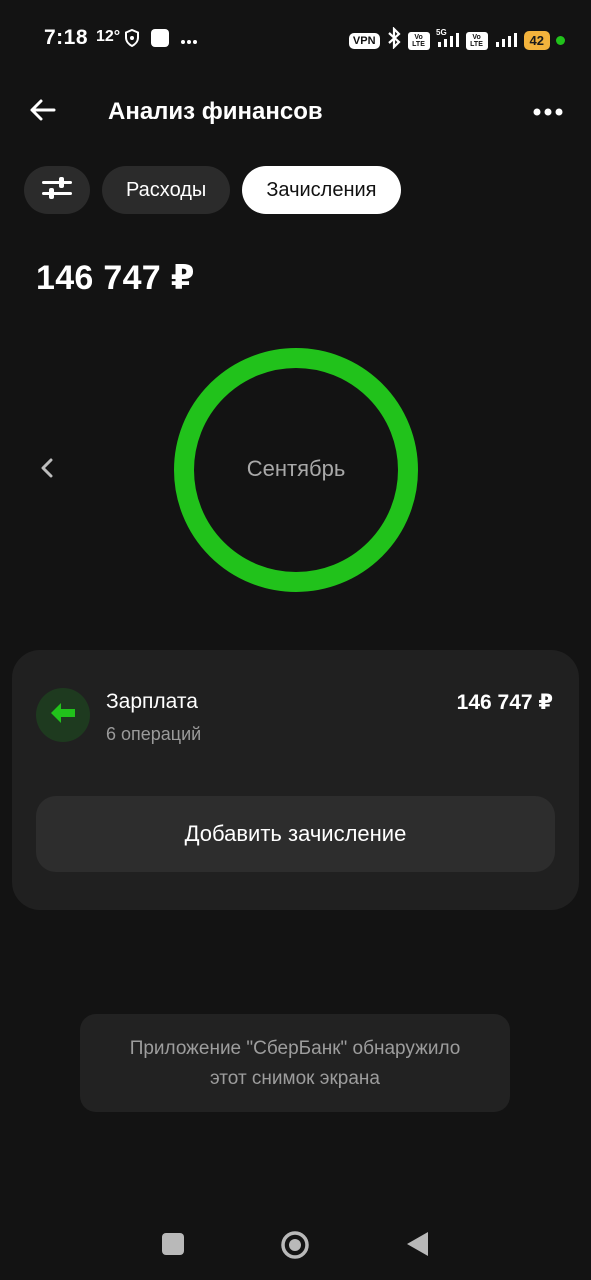 This screenshot has width=591, height=1280. Describe the element at coordinates (321, 190) in the screenshot. I see `tab-income: Зачисления` at that location.